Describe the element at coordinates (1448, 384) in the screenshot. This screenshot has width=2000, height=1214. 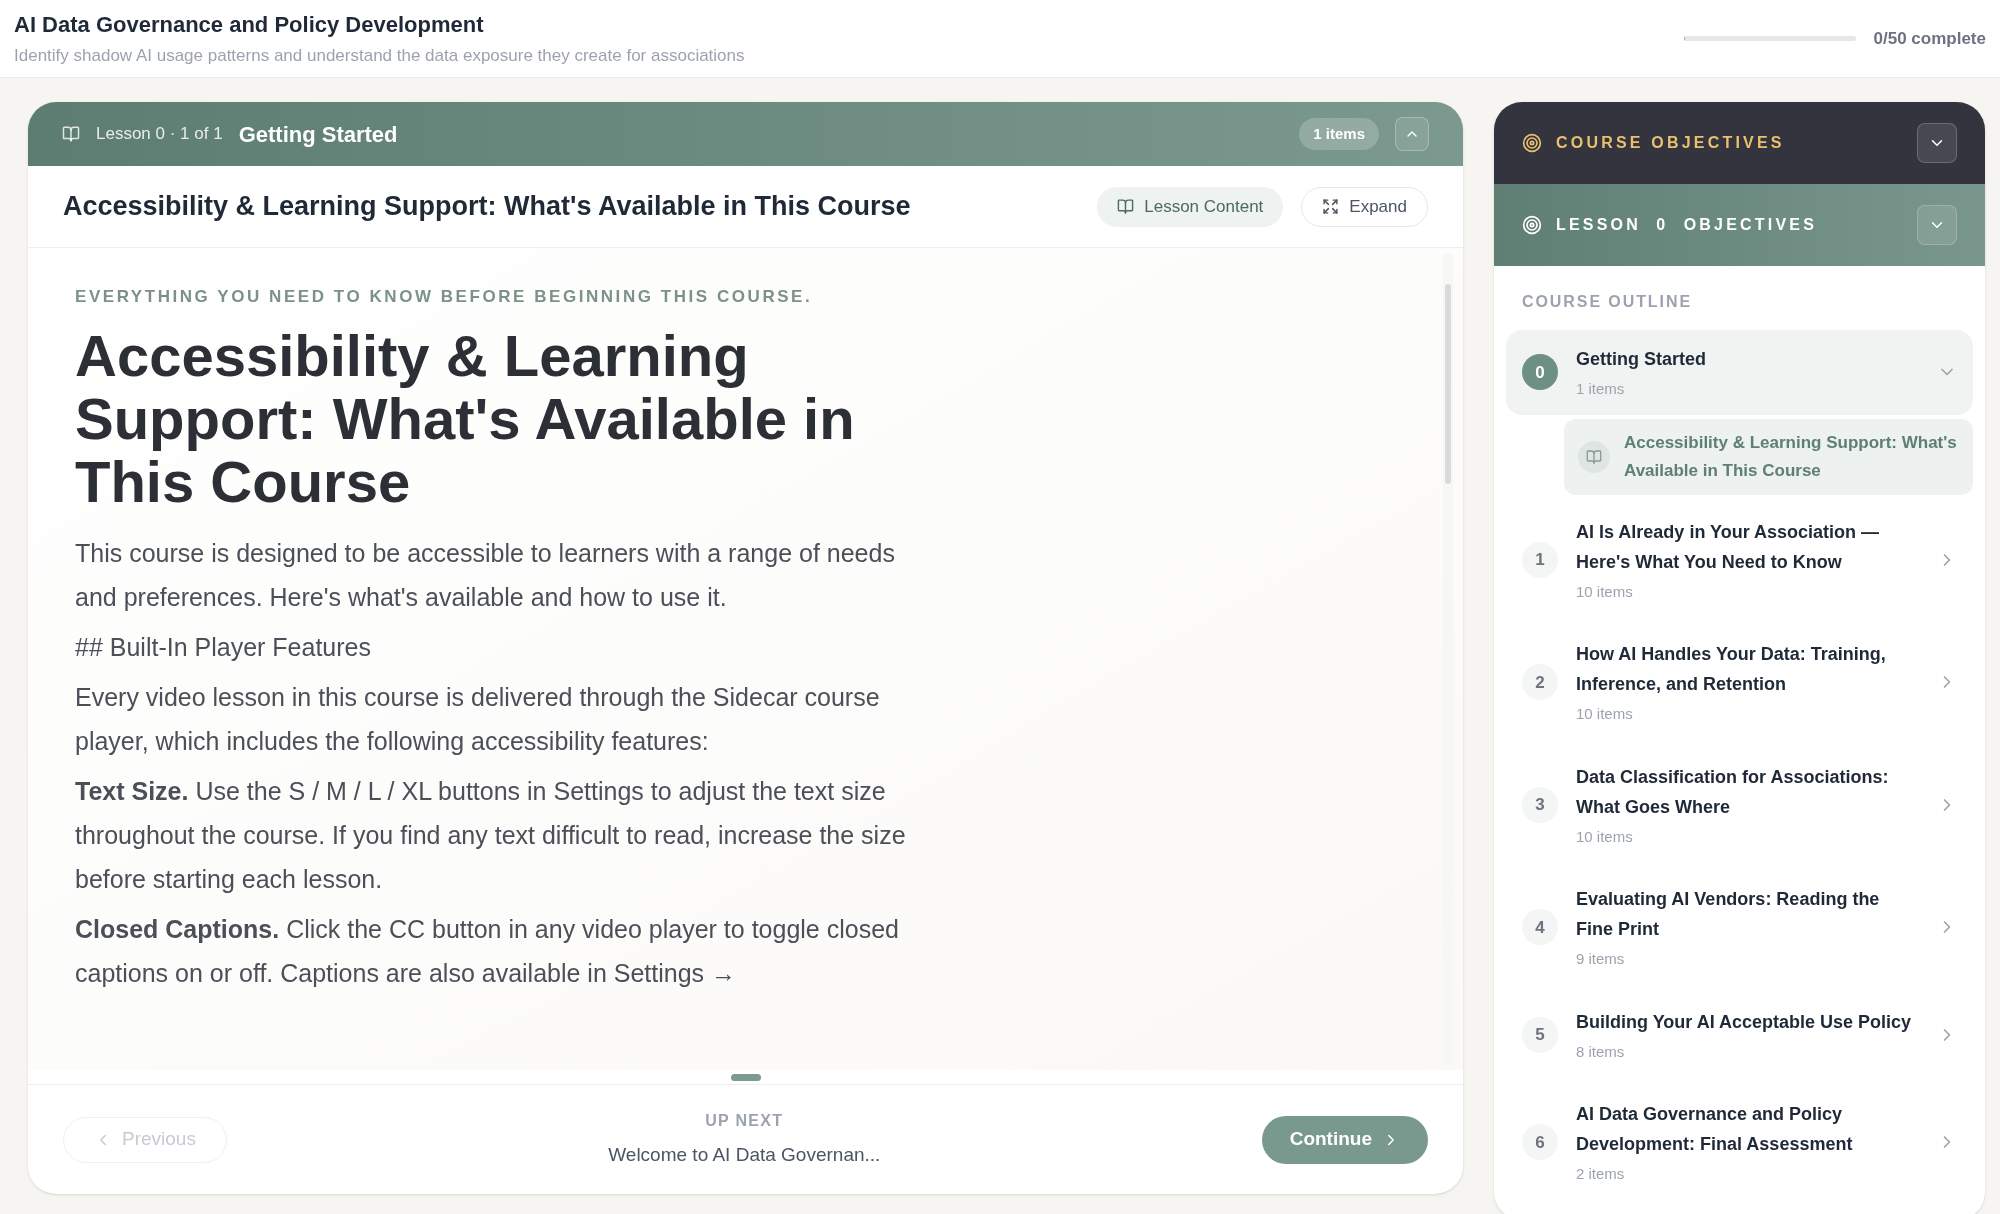
I see `scrollbar-thumb` at that location.